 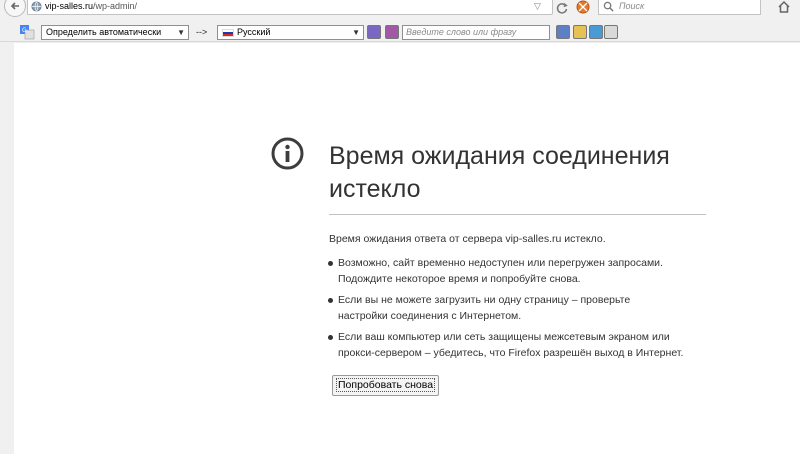 I want to click on translate-logo-icon: G, so click(x=27, y=32).